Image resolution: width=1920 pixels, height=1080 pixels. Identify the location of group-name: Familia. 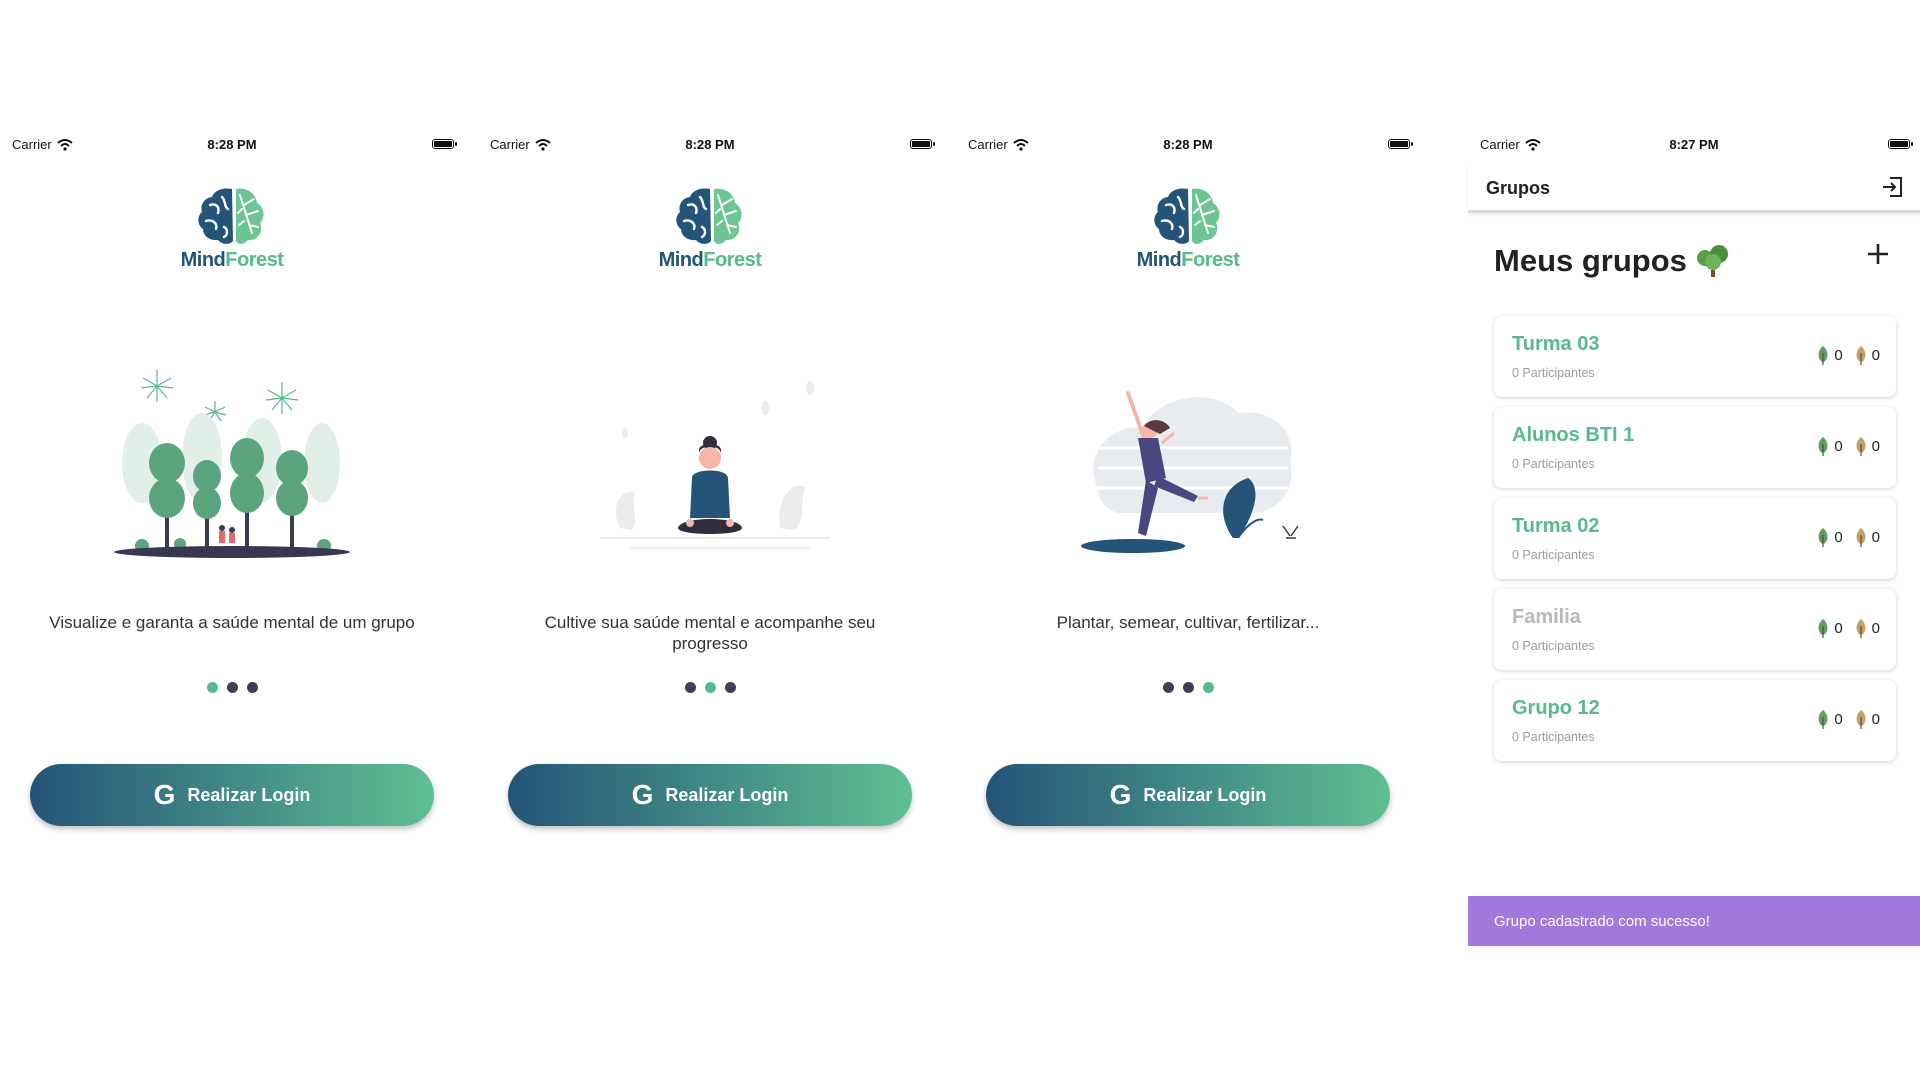
(1546, 617).